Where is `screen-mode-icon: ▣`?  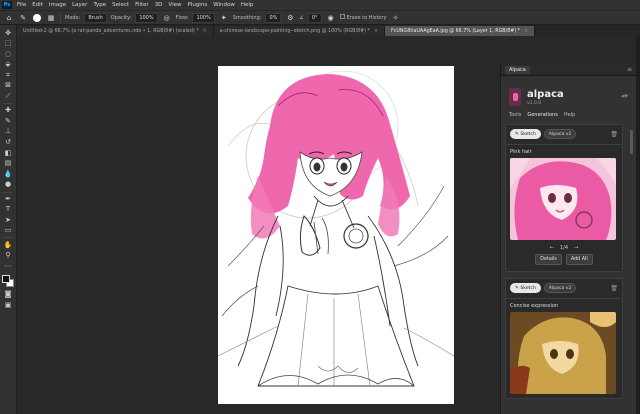
screen-mode-icon: ▣ is located at coordinates (8, 305).